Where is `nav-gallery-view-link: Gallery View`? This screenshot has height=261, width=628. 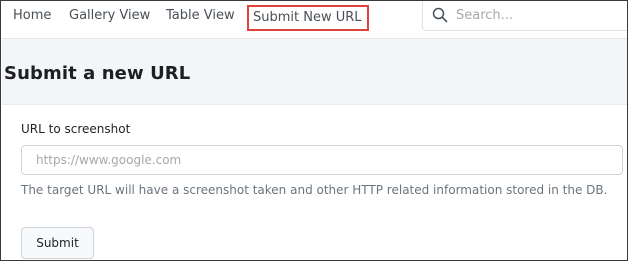
nav-gallery-view-link: Gallery View is located at coordinates (109, 16).